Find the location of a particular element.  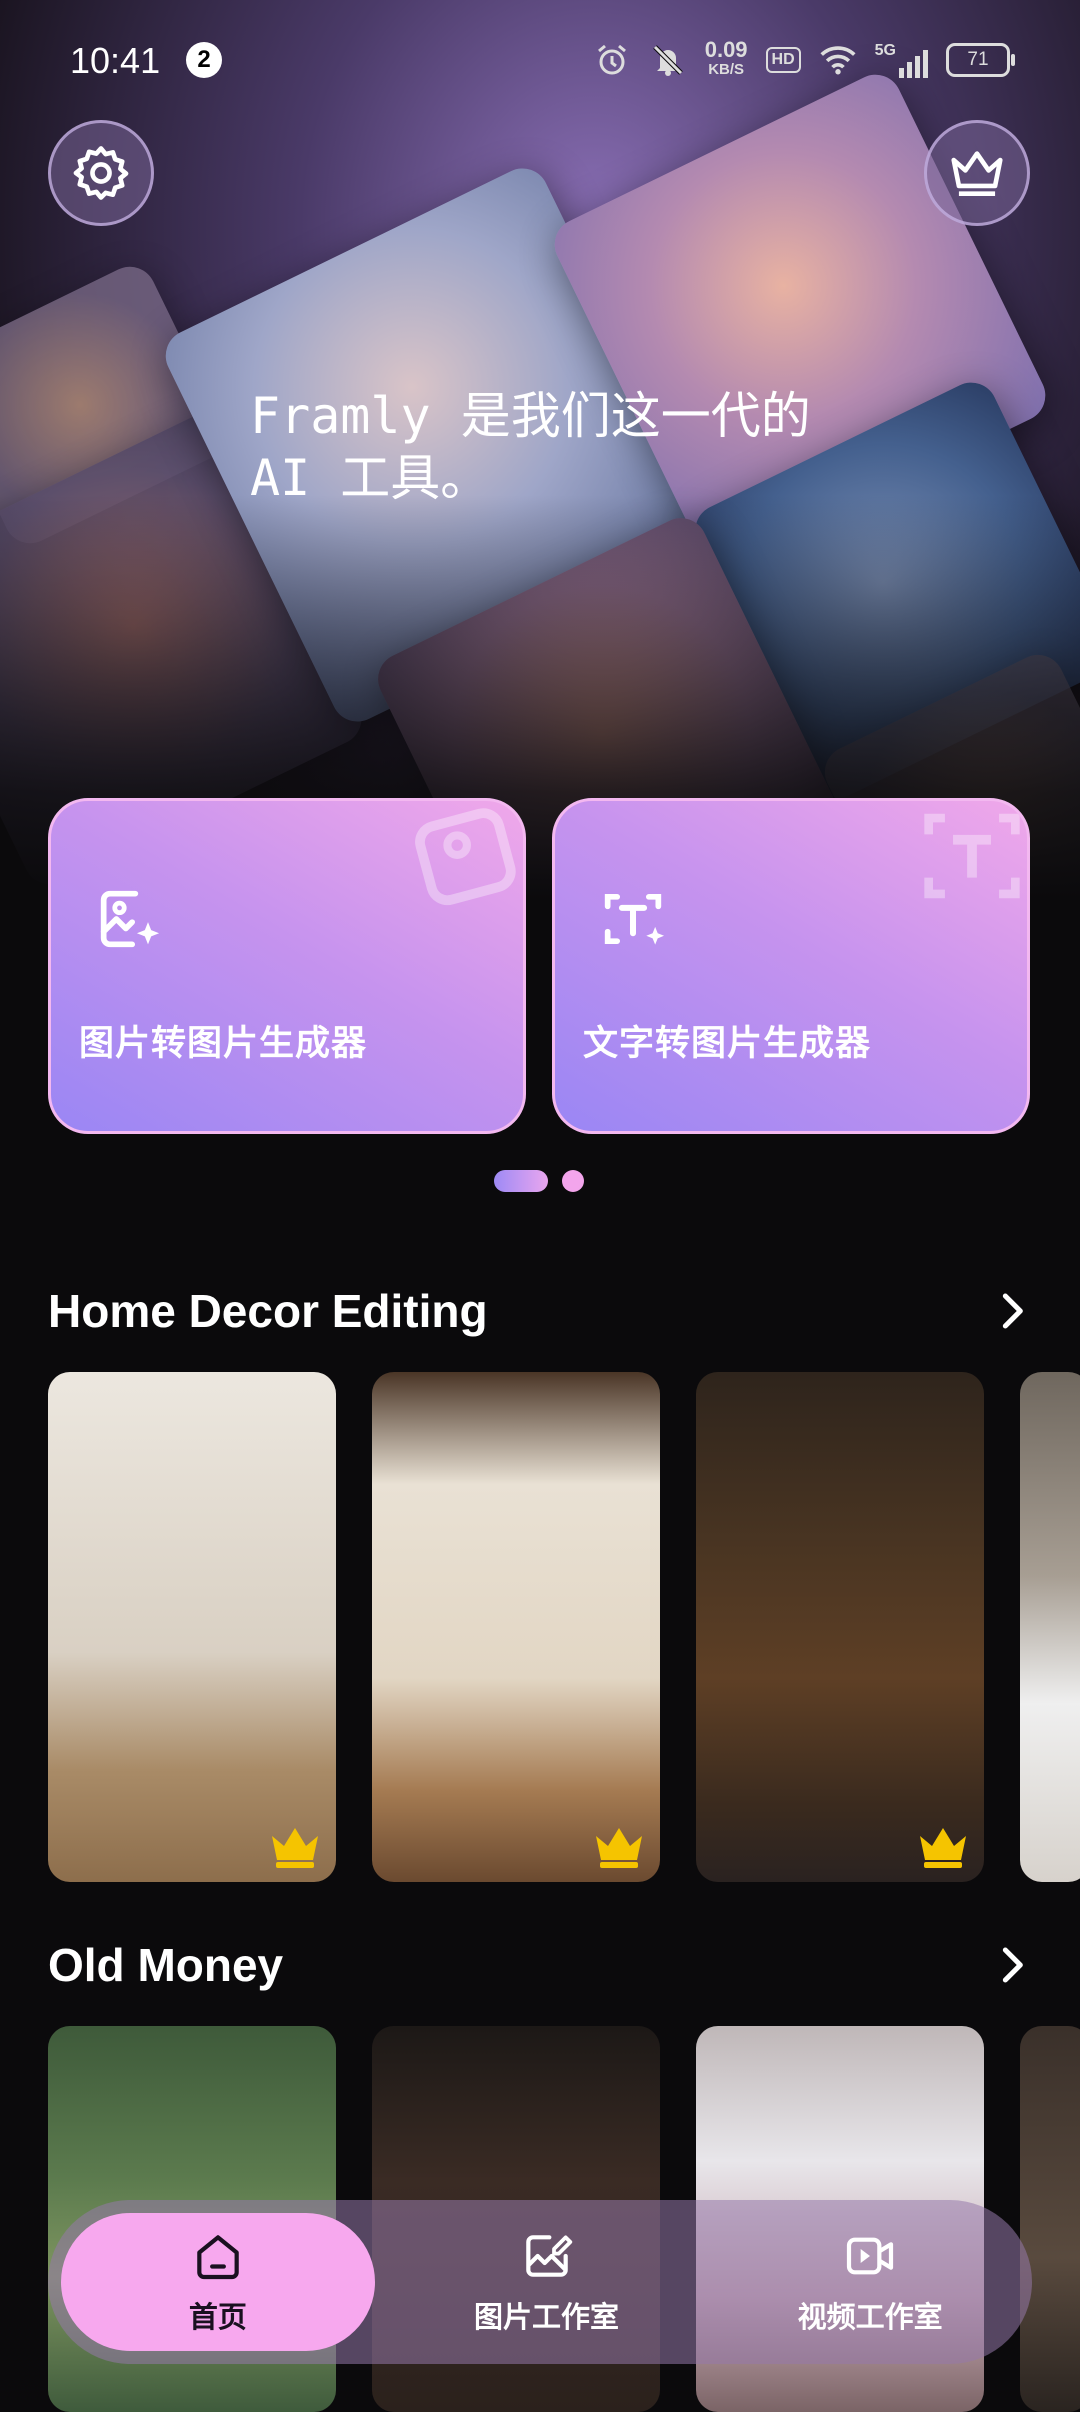

gear-icon is located at coordinates (101, 173).